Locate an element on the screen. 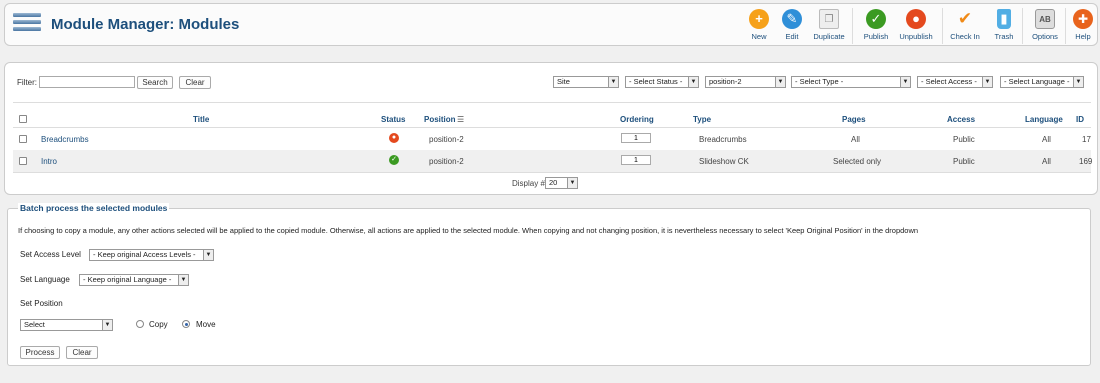 This screenshot has width=1100, height=383. row-id: 169 is located at coordinates (1086, 161).